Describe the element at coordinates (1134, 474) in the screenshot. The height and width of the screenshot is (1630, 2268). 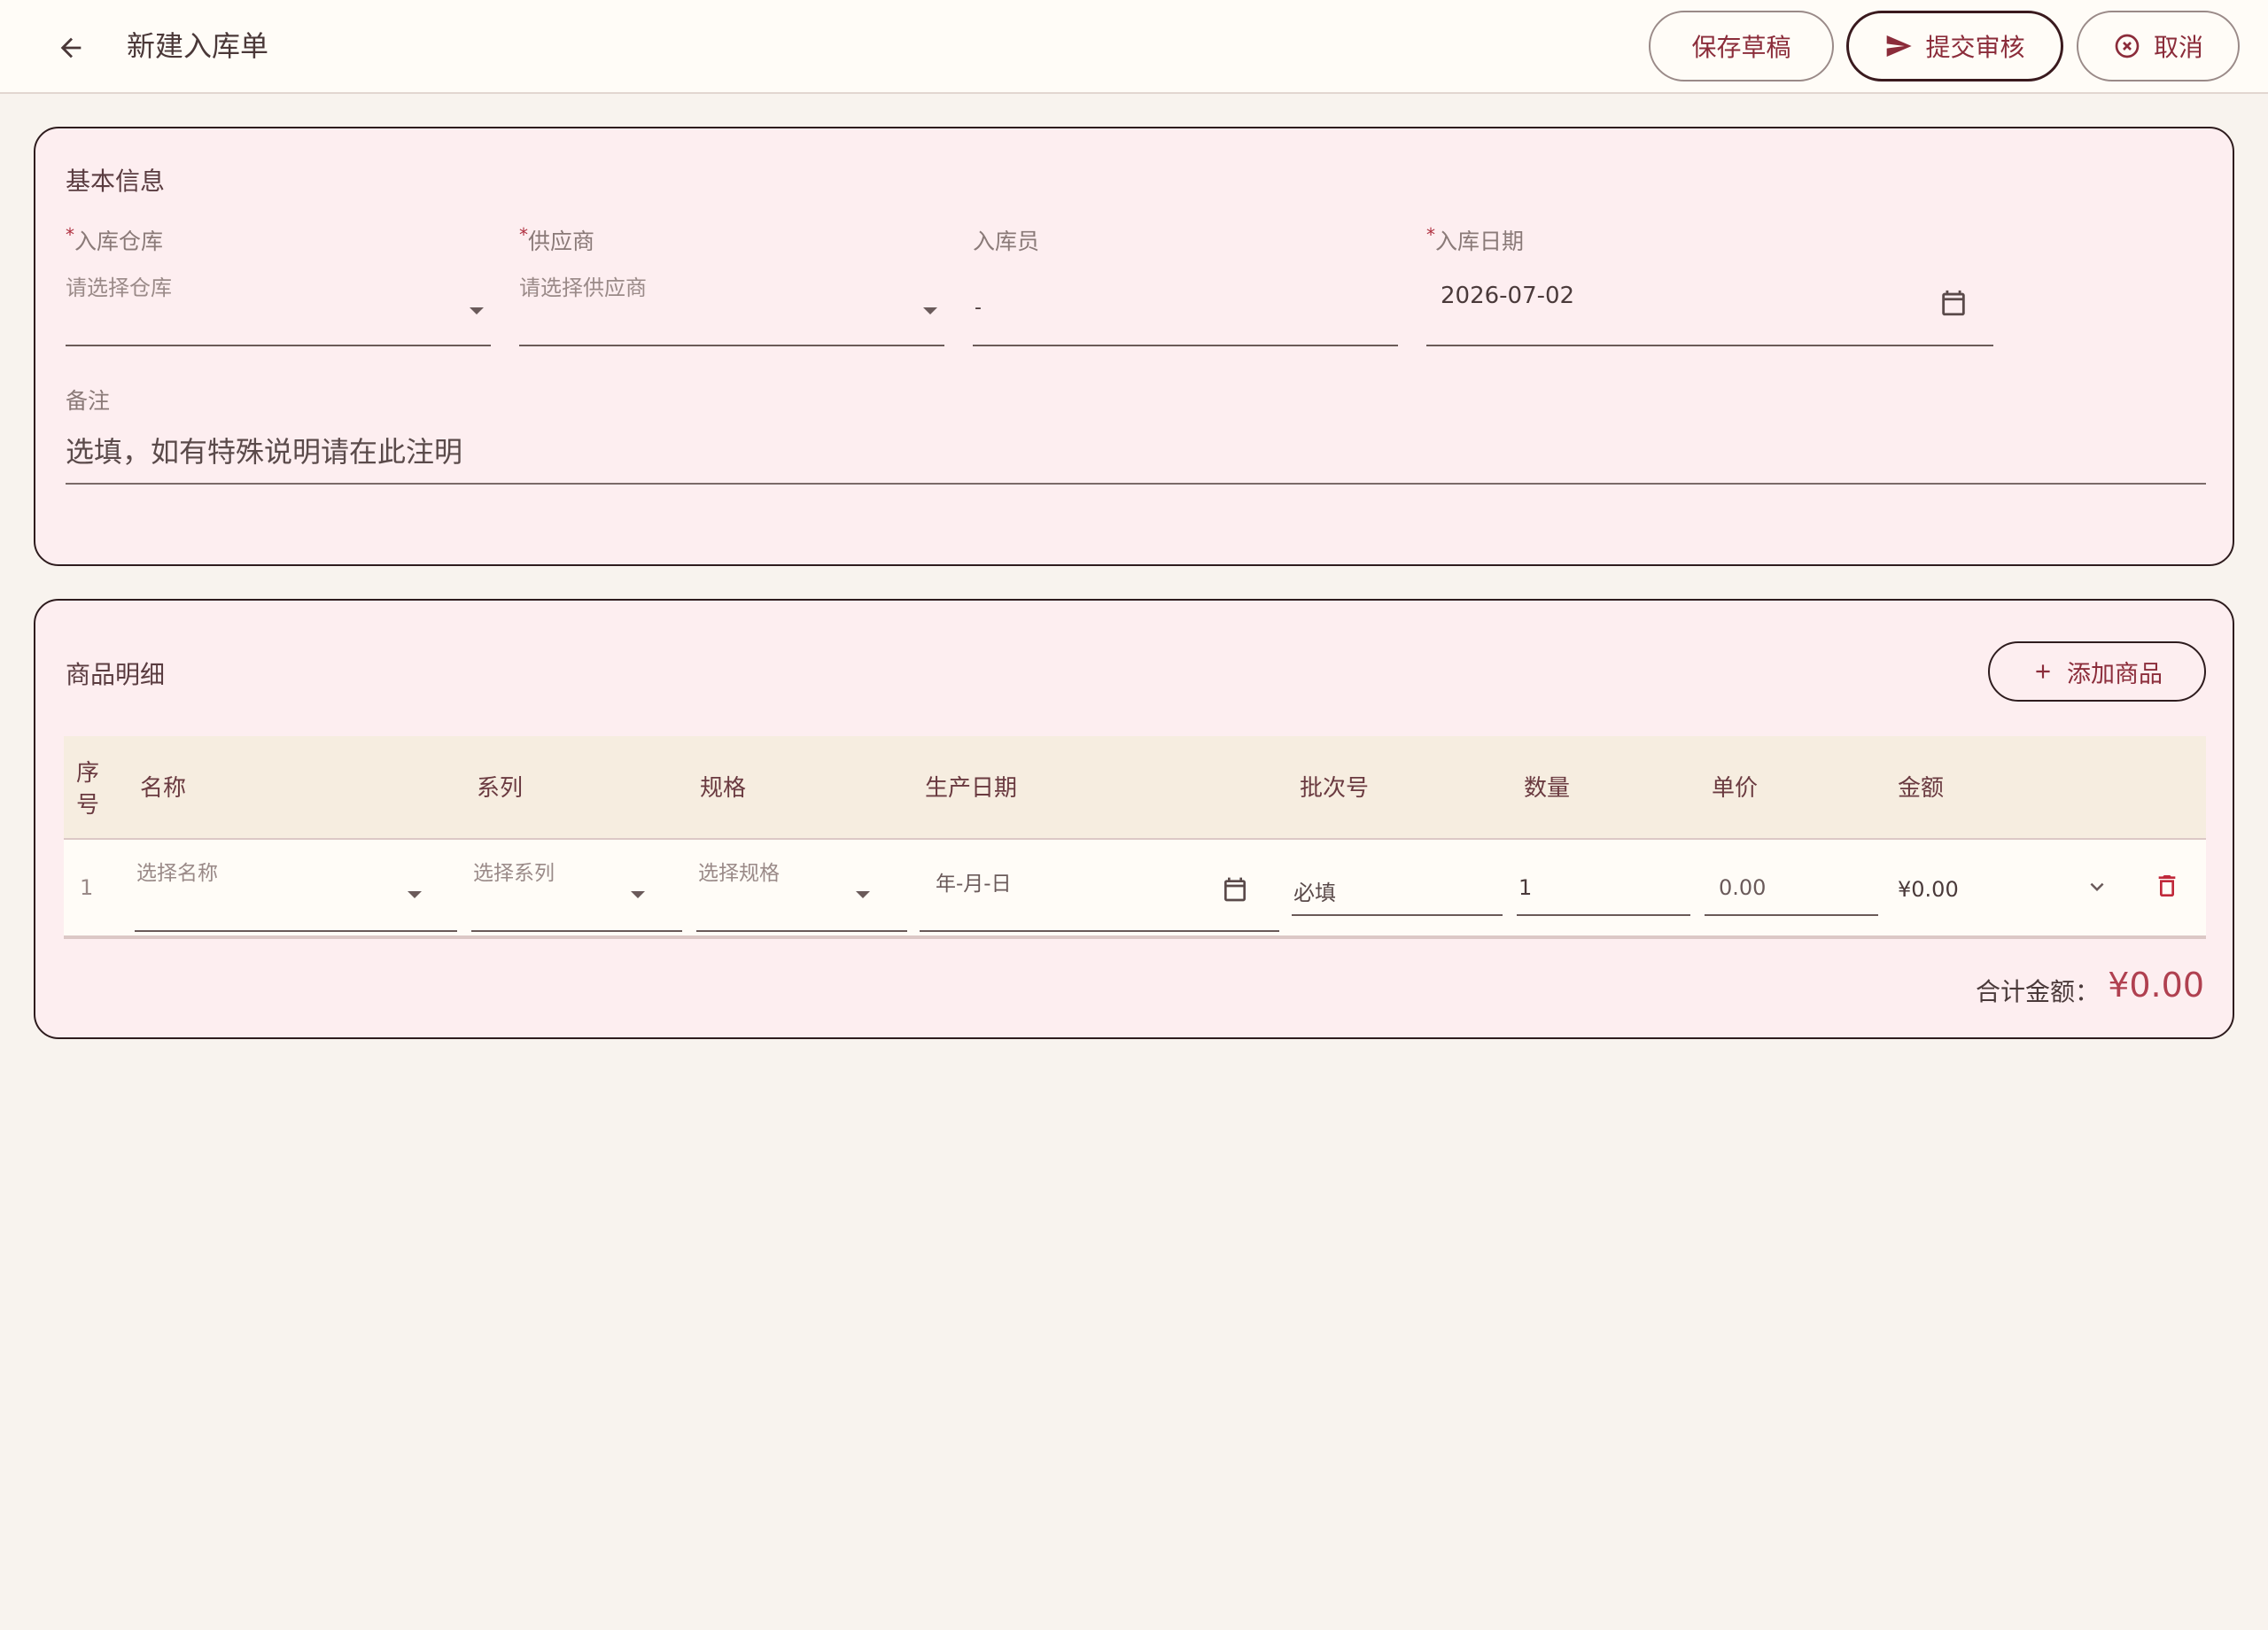
I see `remark-input: 选填，如有特殊说明请在此注明` at that location.